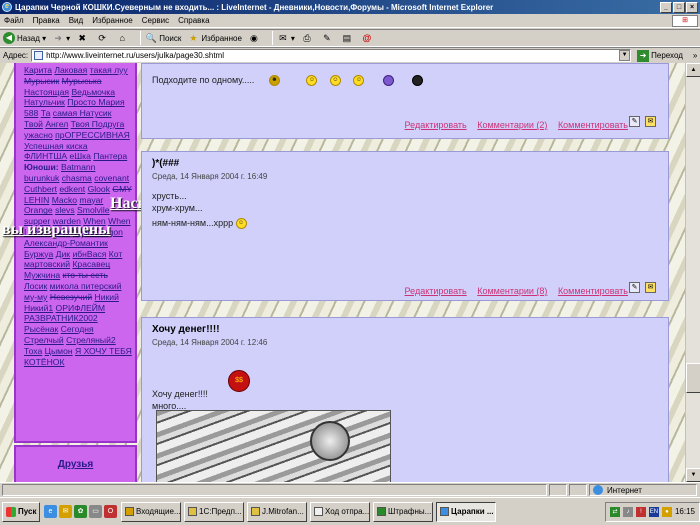  What do you see at coordinates (56, 146) in the screenshot?
I see `sidebar-user-link: Успешная киска` at bounding box center [56, 146].